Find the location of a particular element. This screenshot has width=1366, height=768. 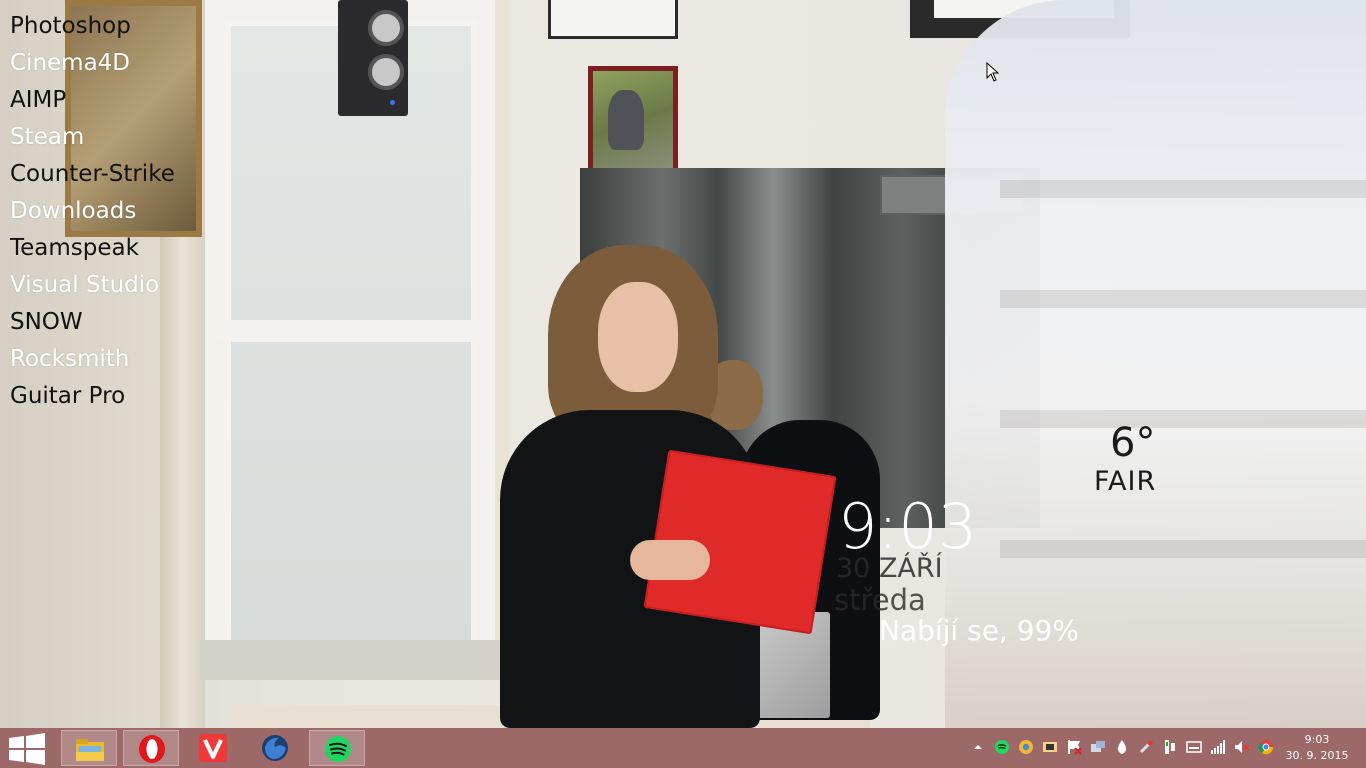

launcher-item-snow: SNOW is located at coordinates (92, 322).